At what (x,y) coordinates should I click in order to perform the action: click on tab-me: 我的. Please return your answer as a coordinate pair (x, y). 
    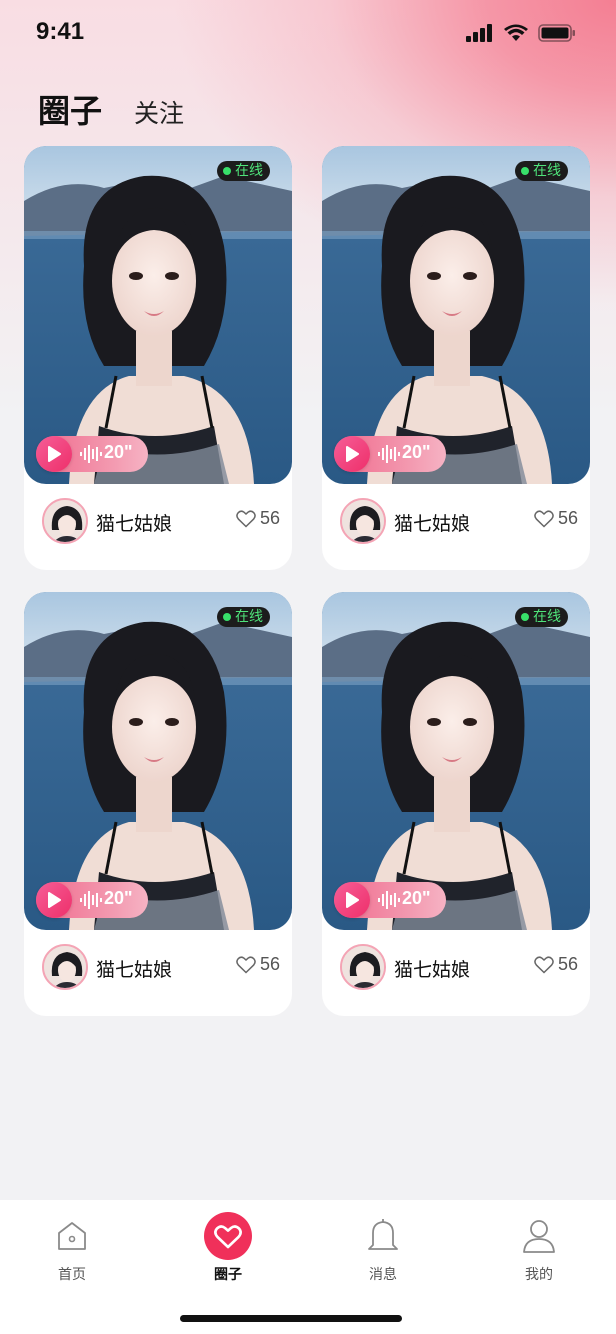
    Looking at the image, I should click on (539, 1248).